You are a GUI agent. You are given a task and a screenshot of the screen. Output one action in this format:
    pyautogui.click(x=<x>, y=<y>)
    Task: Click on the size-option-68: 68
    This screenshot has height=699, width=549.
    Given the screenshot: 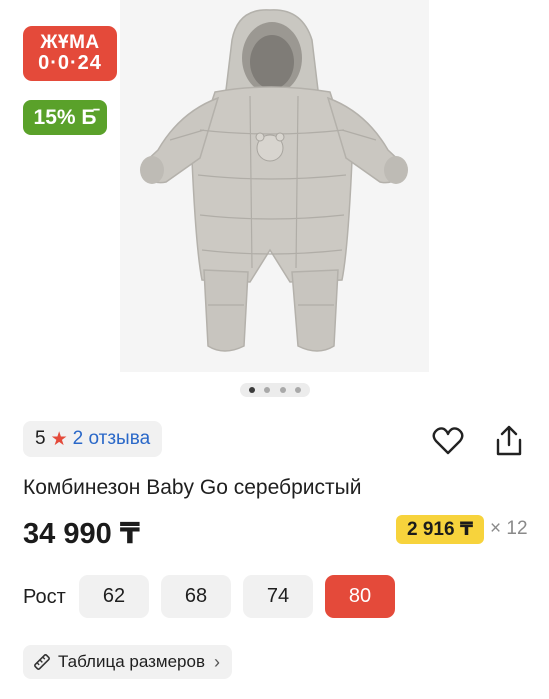 What is the action you would take?
    pyautogui.click(x=196, y=596)
    